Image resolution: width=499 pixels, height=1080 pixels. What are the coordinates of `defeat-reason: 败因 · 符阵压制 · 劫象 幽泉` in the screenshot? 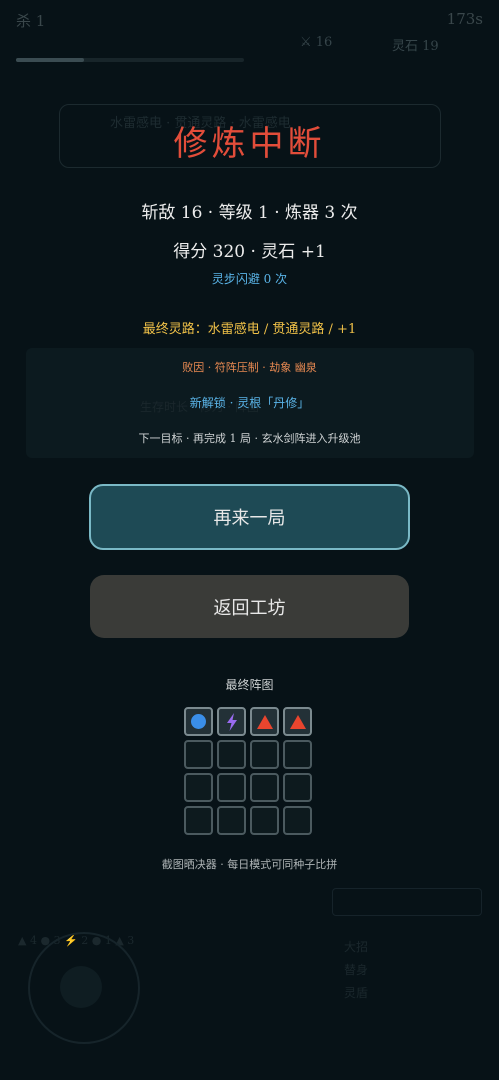 It's located at (249, 367).